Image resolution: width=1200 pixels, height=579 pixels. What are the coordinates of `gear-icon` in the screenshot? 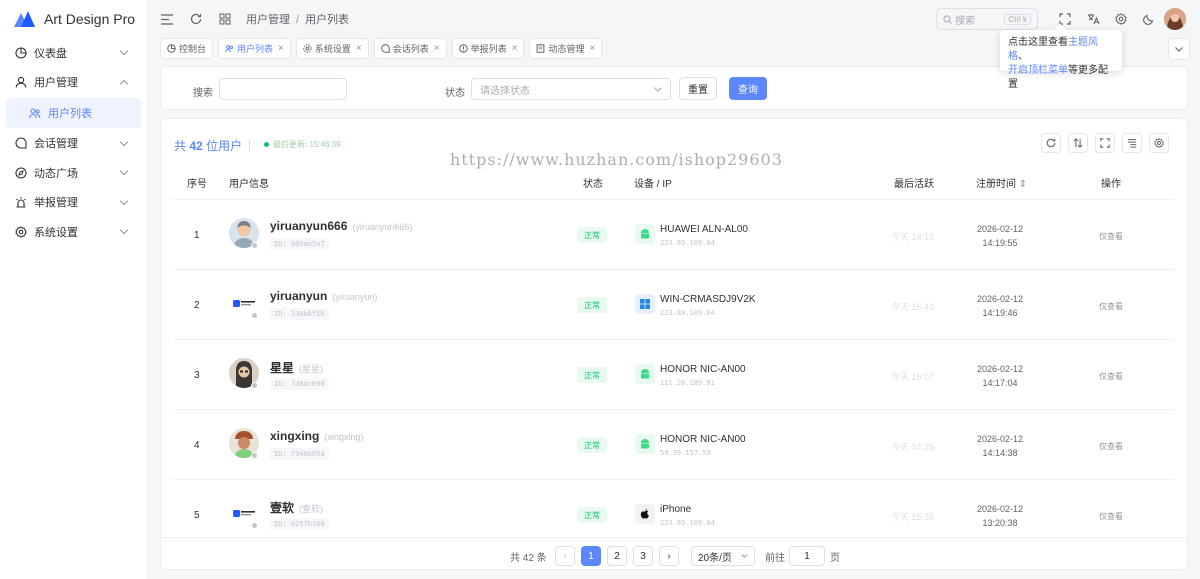 It's located at (1159, 143).